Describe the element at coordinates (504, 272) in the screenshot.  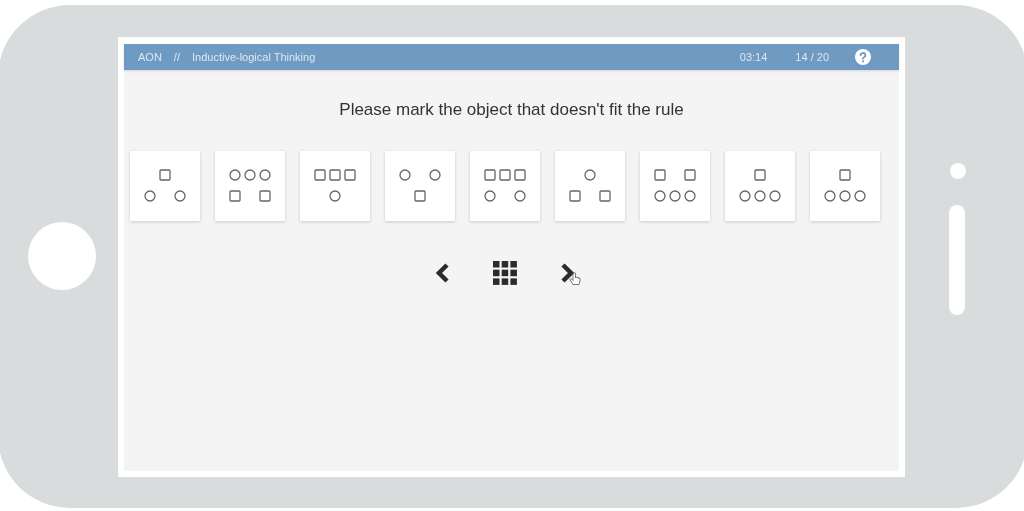
I see `grid-menu-icon` at that location.